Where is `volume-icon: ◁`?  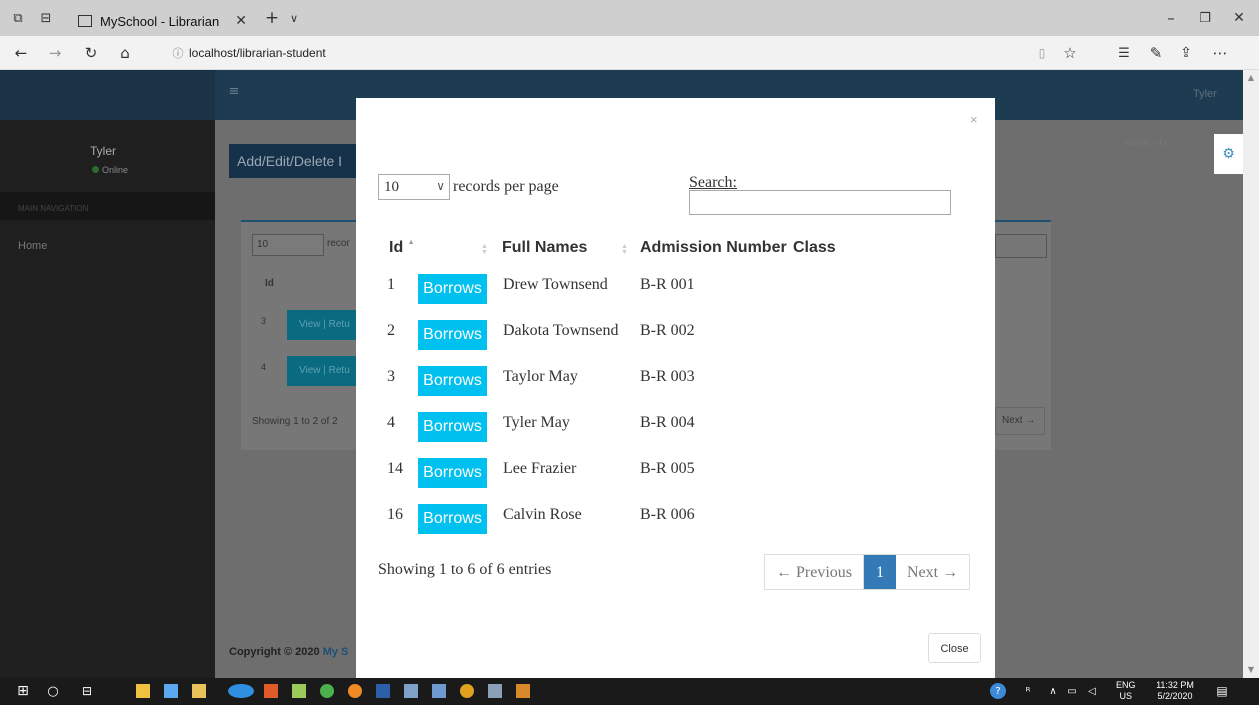 volume-icon: ◁ is located at coordinates (1092, 691).